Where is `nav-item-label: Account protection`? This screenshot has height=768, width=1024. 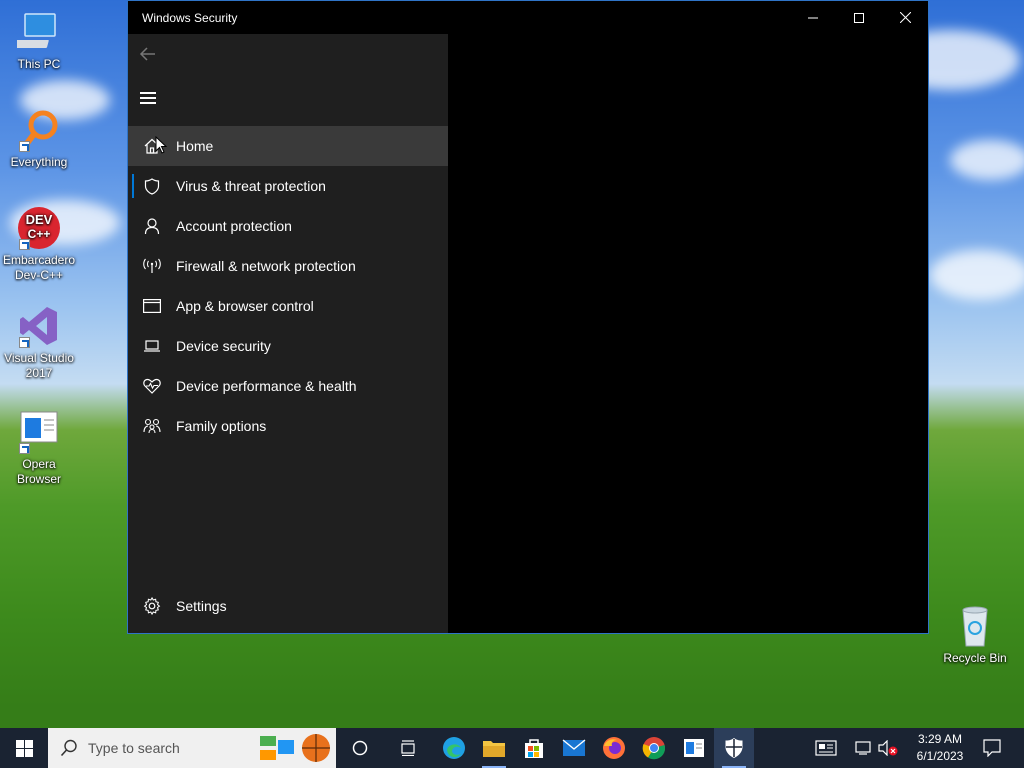 nav-item-label: Account protection is located at coordinates (234, 226).